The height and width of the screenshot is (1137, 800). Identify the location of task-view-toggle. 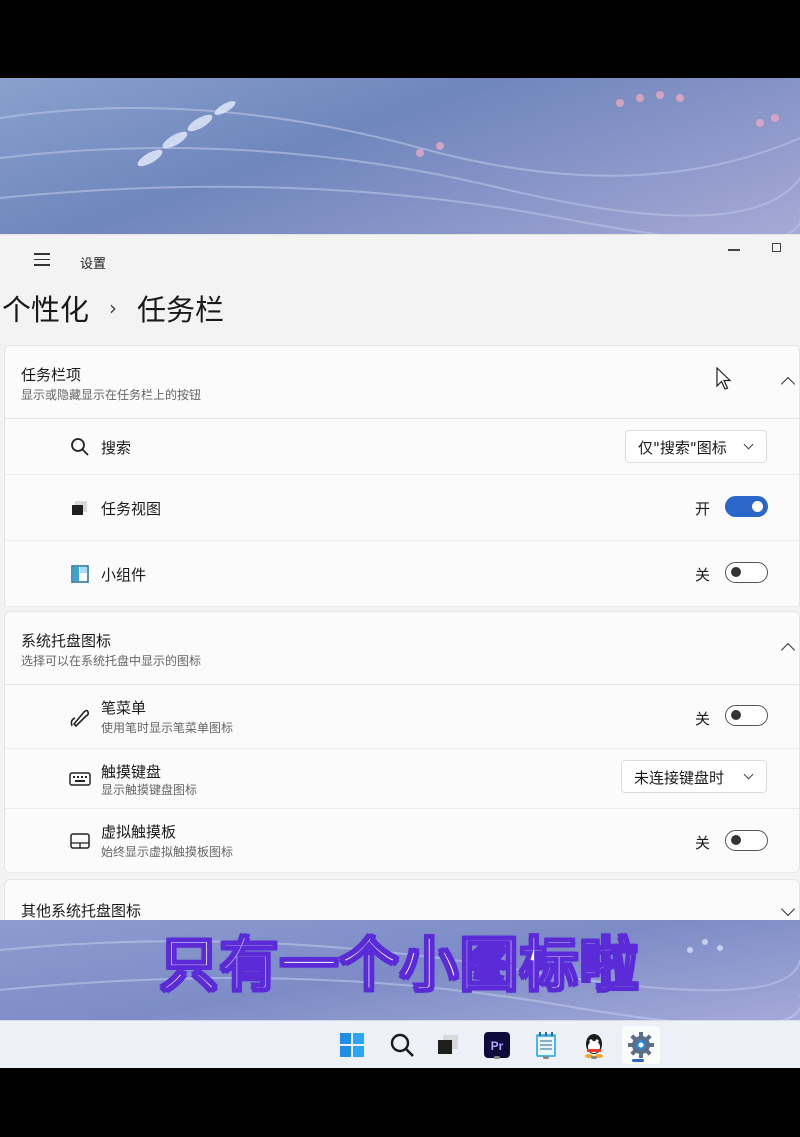
(746, 506).